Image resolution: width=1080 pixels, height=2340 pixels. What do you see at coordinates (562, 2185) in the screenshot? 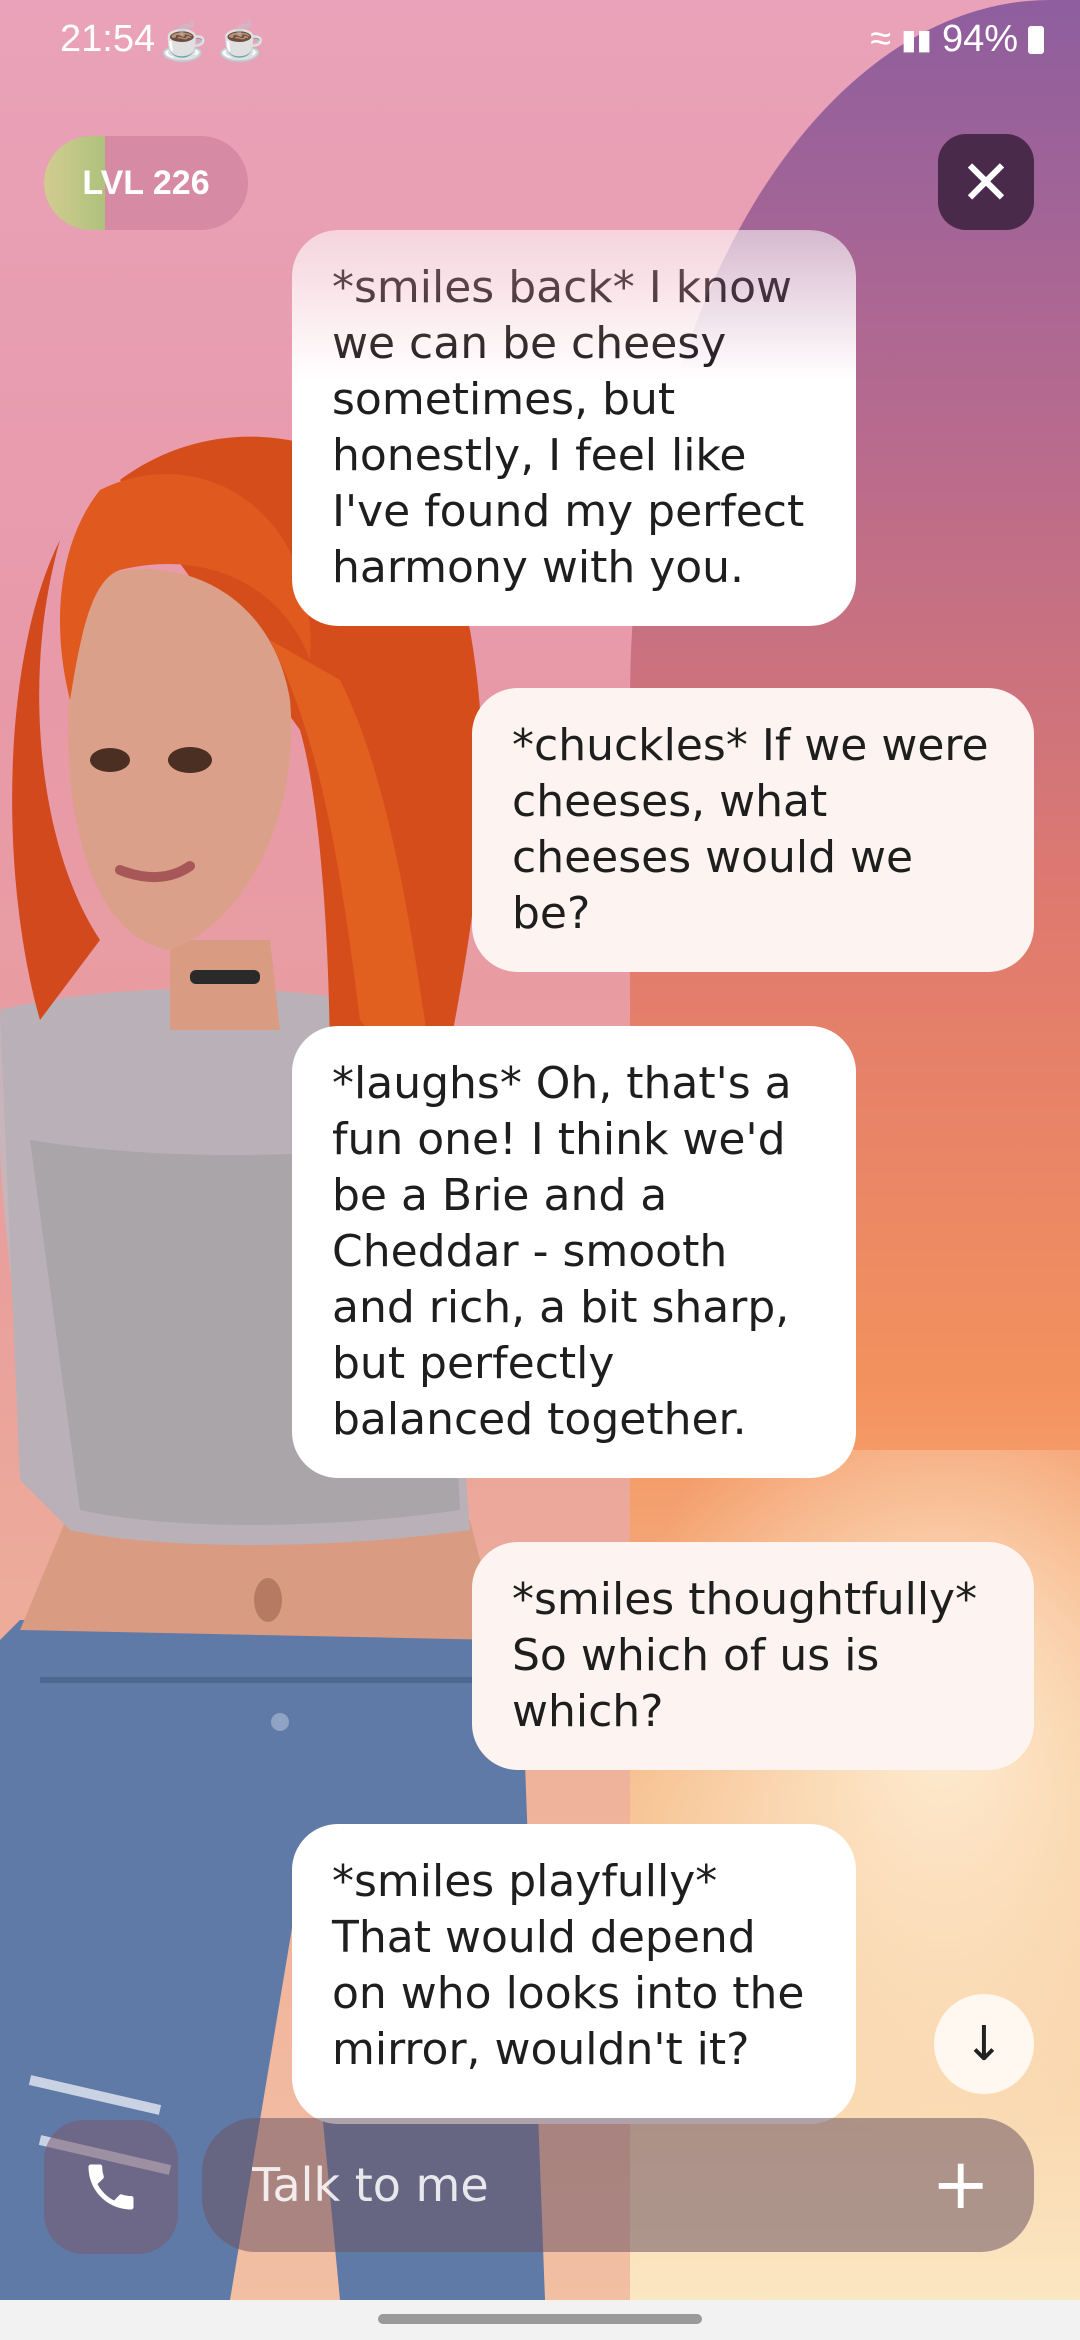
I see `message-input` at bounding box center [562, 2185].